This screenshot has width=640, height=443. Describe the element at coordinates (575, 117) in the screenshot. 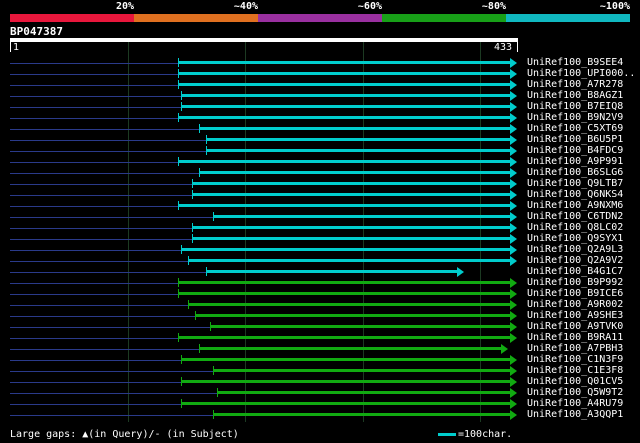

I see `hit-label-link: UniRef100_B9N2V9` at that location.